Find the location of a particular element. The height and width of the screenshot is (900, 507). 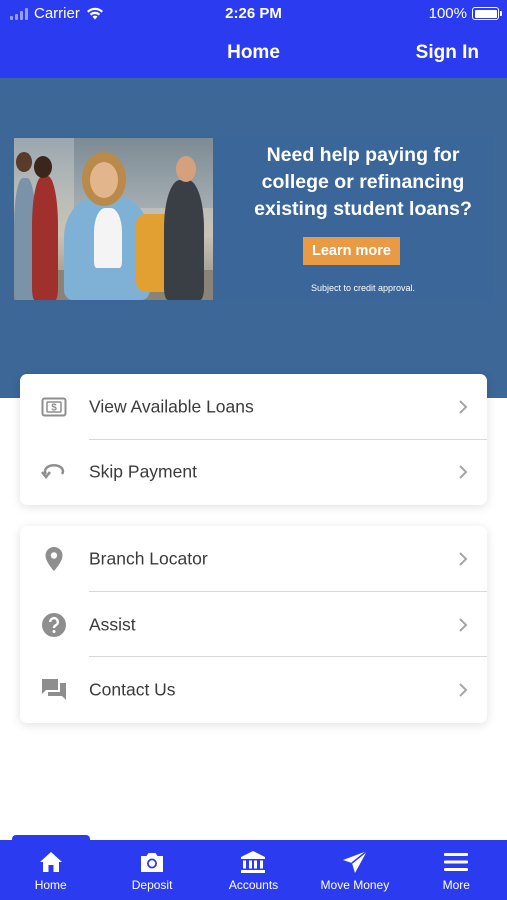

branch-locator-item: Branch Locator is located at coordinates (253, 559).